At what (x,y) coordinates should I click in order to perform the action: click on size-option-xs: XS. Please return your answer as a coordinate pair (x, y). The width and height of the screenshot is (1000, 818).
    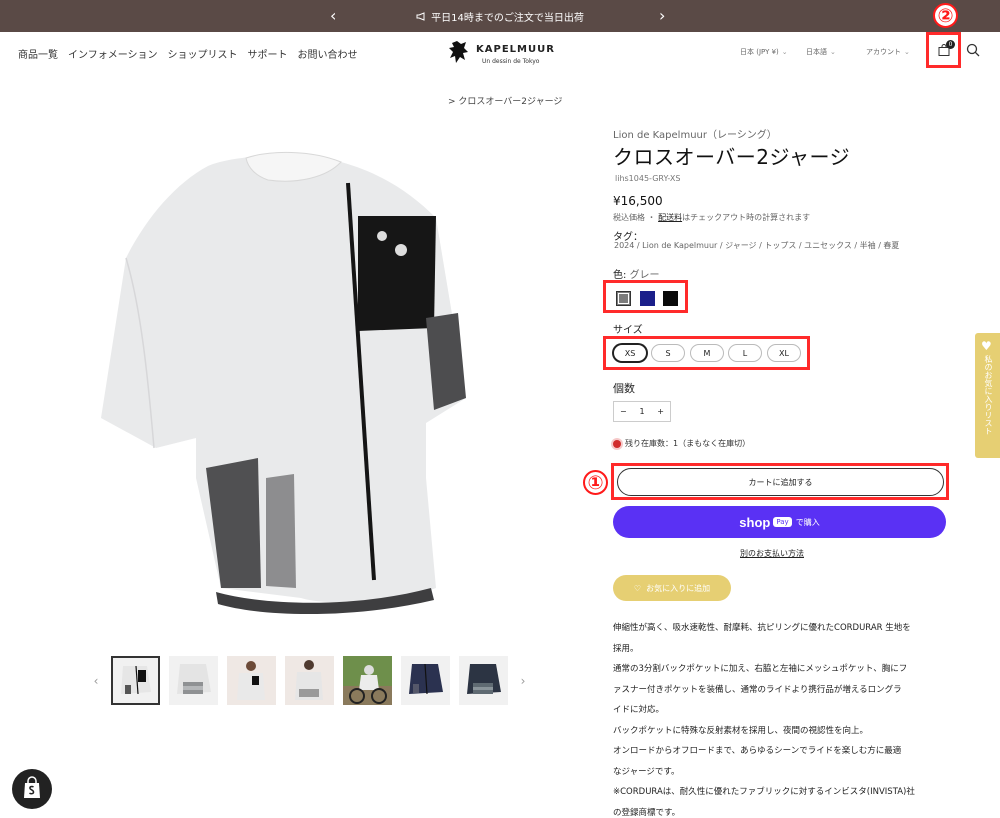
    Looking at the image, I should click on (630, 353).